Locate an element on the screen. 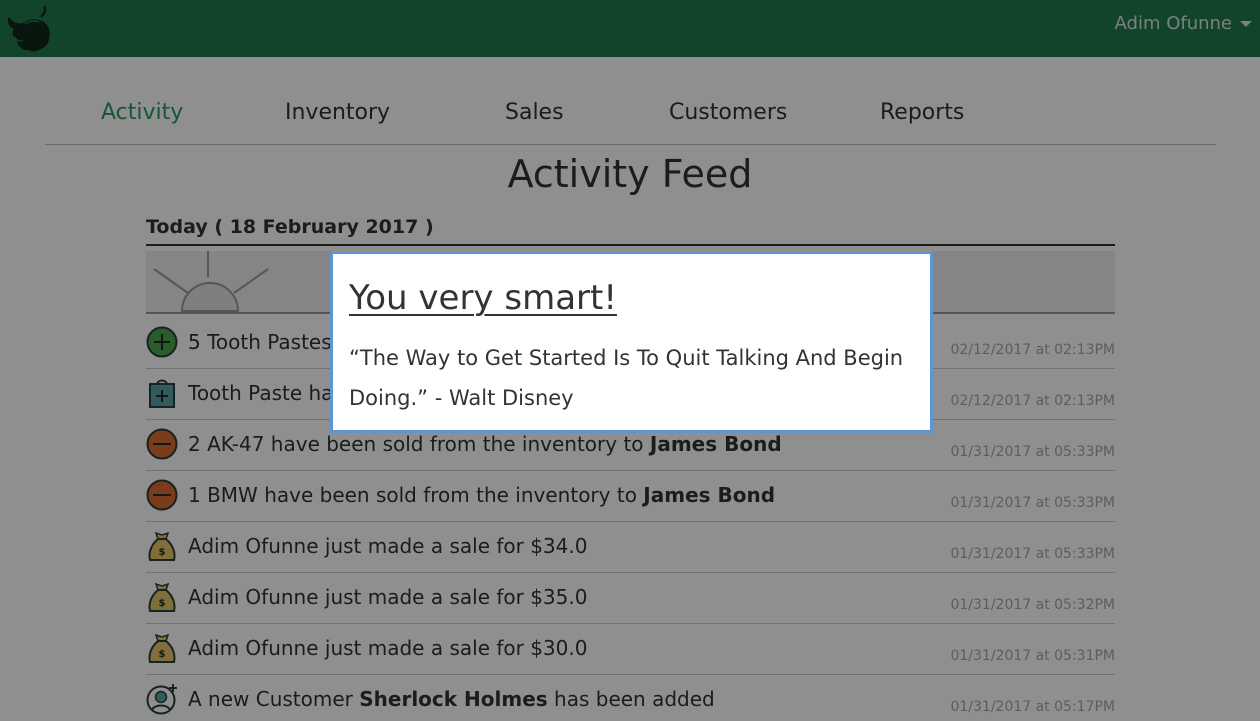 Image resolution: width=1260 pixels, height=721 pixels. modal-title: You very smart! is located at coordinates (483, 298).